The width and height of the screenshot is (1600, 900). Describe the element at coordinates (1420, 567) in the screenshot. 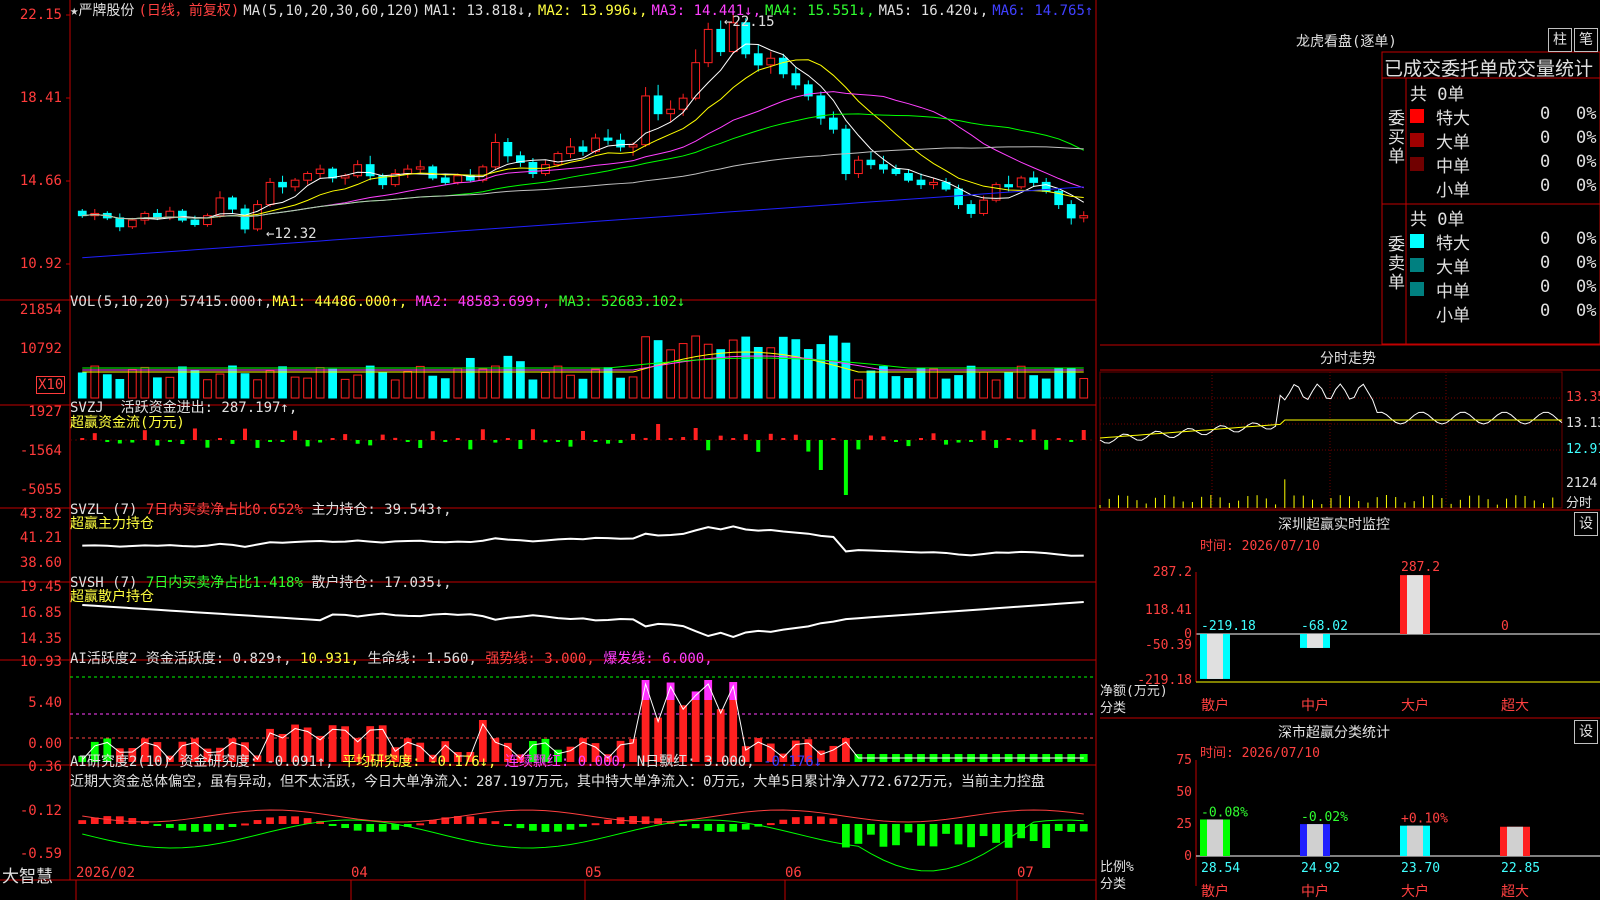

I see `rt-value-label: 287.2` at that location.